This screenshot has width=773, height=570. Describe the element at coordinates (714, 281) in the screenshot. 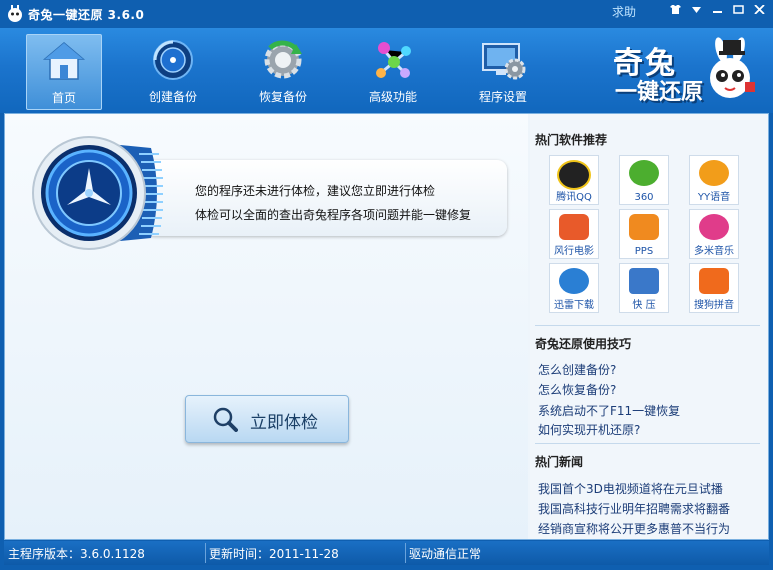

I see `sogou-pinyin-icon` at that location.